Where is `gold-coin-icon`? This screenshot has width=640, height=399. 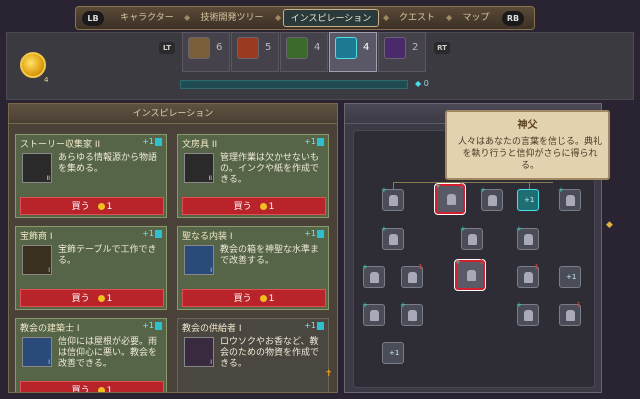 gold-coin-icon is located at coordinates (33, 65).